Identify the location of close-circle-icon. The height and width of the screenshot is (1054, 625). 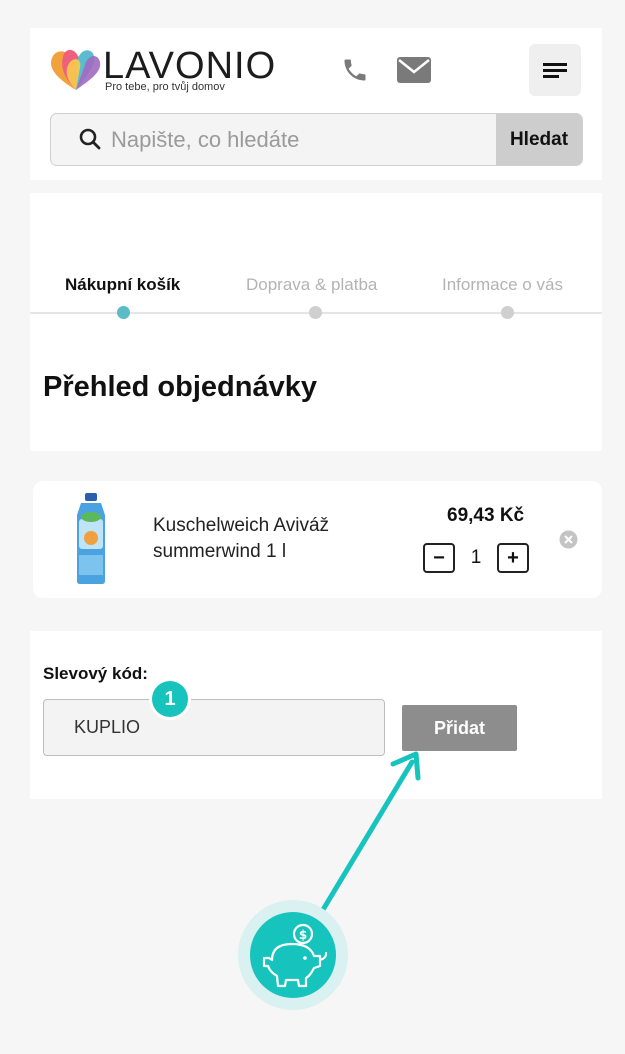
(568, 539).